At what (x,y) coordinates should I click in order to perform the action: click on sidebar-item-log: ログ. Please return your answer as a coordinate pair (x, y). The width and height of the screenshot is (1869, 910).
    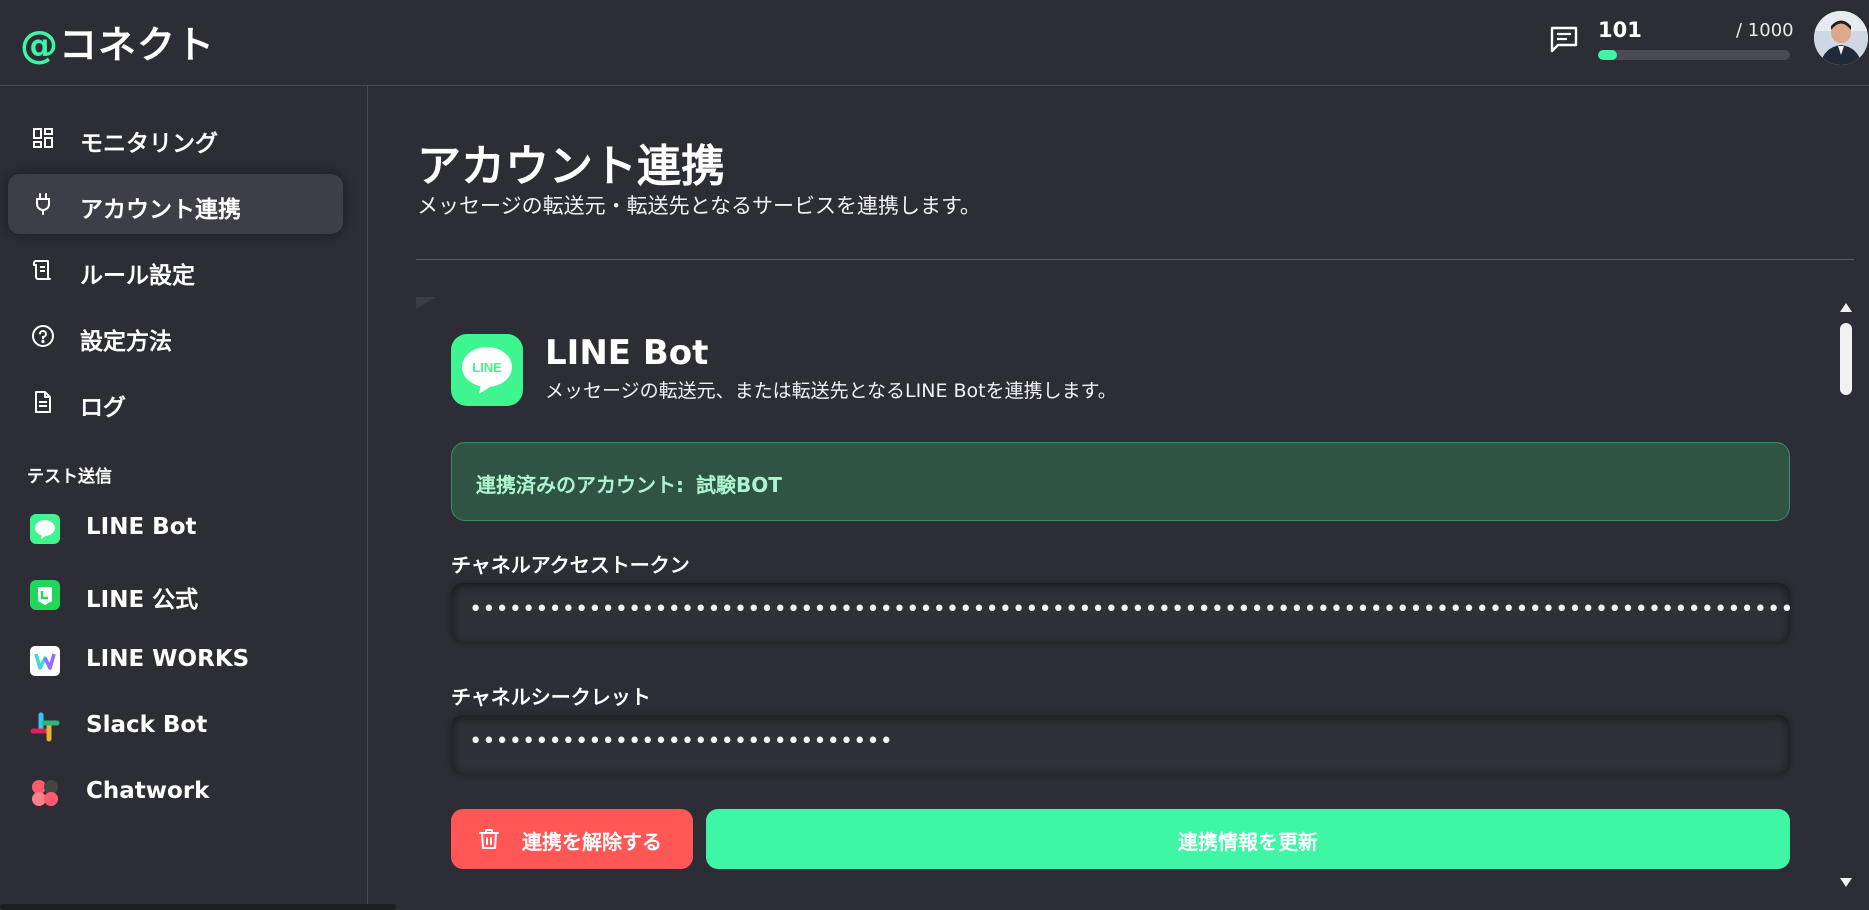
    Looking at the image, I should click on (175, 402).